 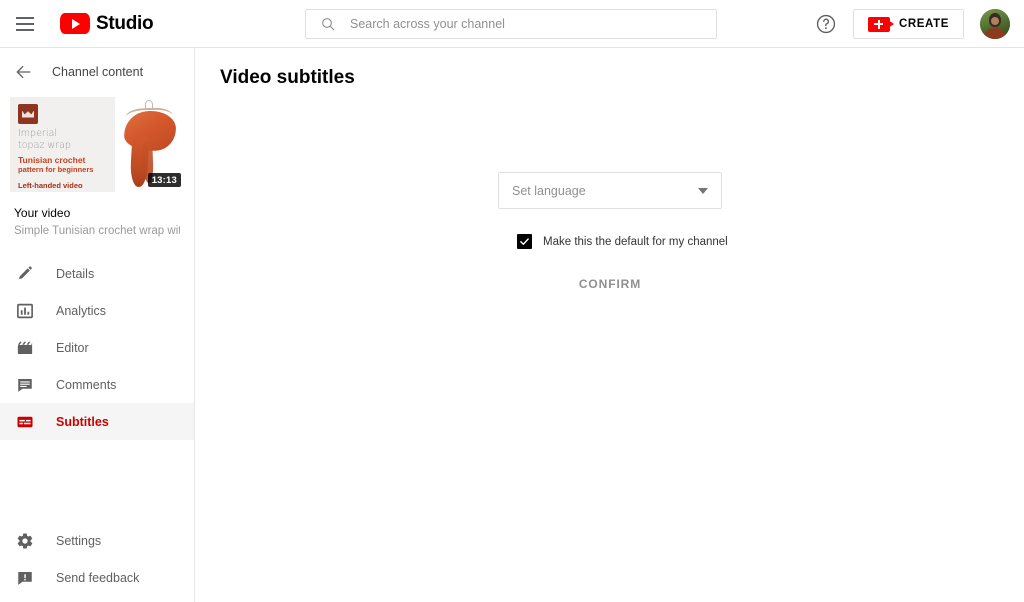 I want to click on crown-logo-icon, so click(x=28, y=114).